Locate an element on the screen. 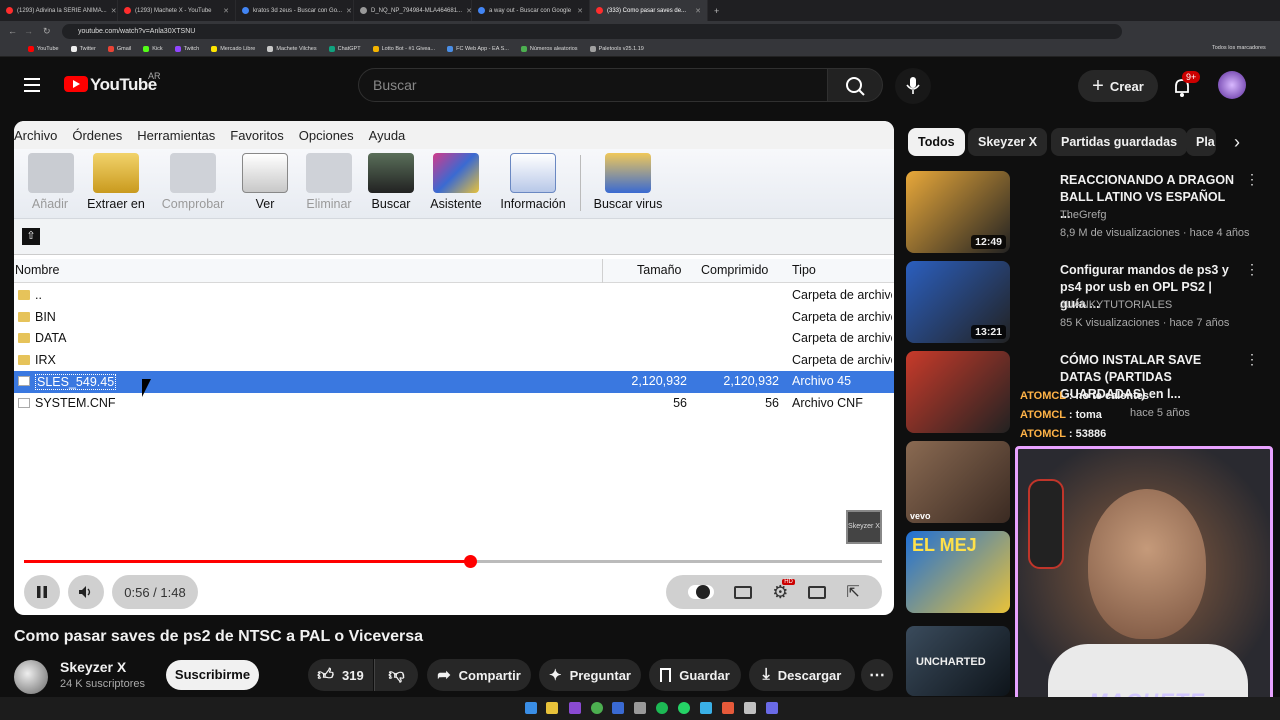  column-compressed: Comprimido is located at coordinates (734, 270).